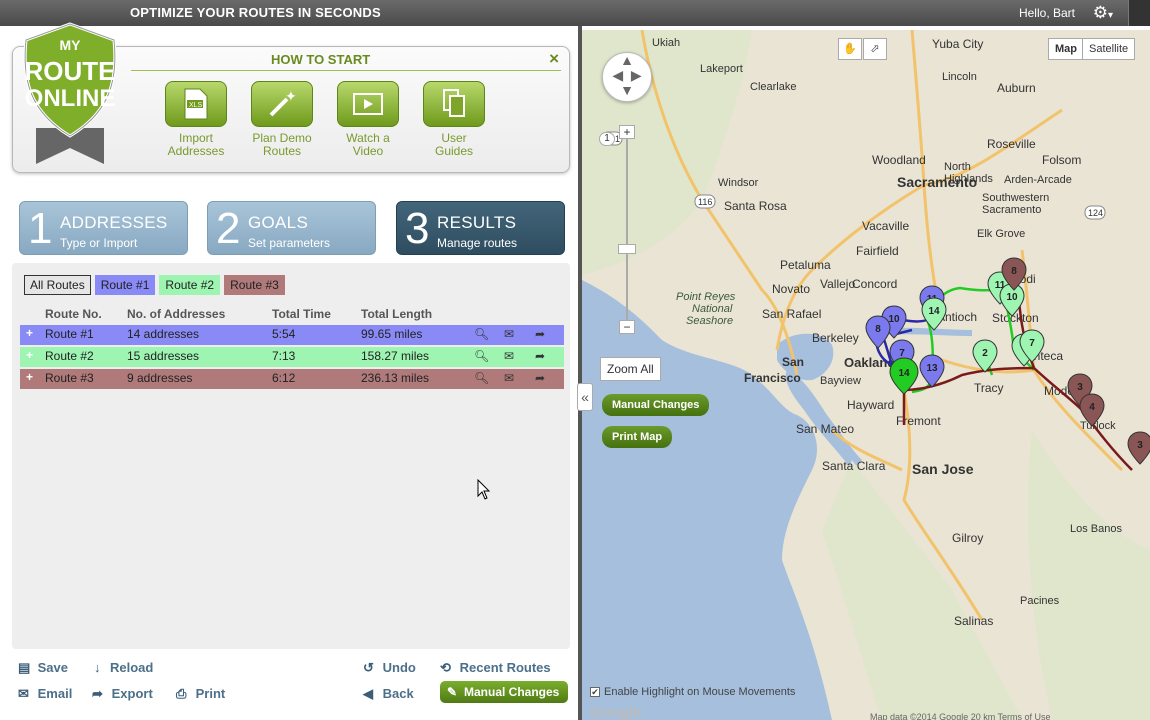 The height and width of the screenshot is (720, 1150). Describe the element at coordinates (637, 437) in the screenshot. I see `print-map-button: Print Map` at that location.